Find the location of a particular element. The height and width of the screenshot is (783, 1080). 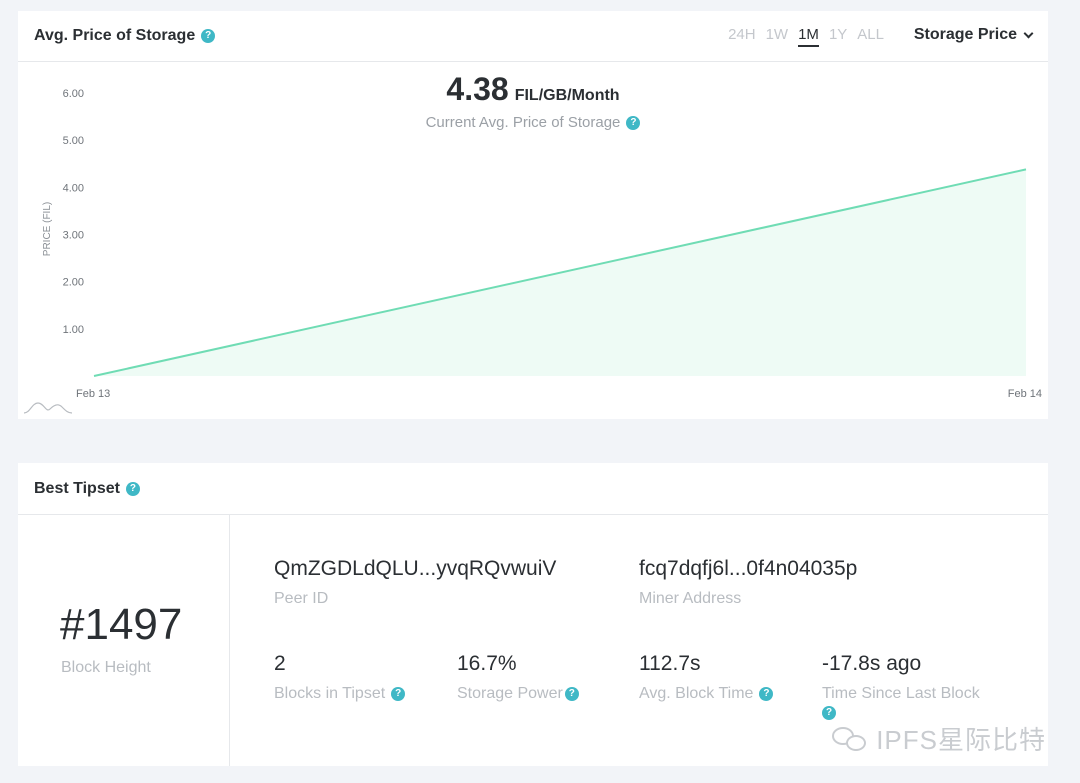

peer-id-value: QmZGDLdQLU...yvqRQvwuiV is located at coordinates (415, 569).